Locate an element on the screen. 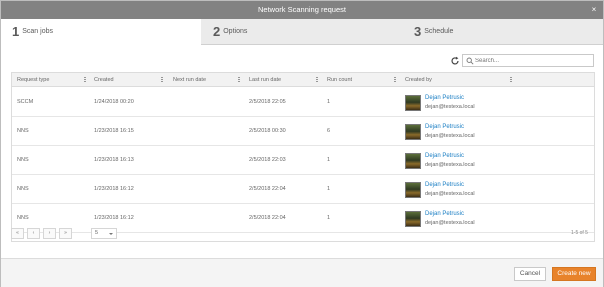  wizard-tabs: 1 Scan jobs 2 Options 3 Schedule is located at coordinates (302, 32).